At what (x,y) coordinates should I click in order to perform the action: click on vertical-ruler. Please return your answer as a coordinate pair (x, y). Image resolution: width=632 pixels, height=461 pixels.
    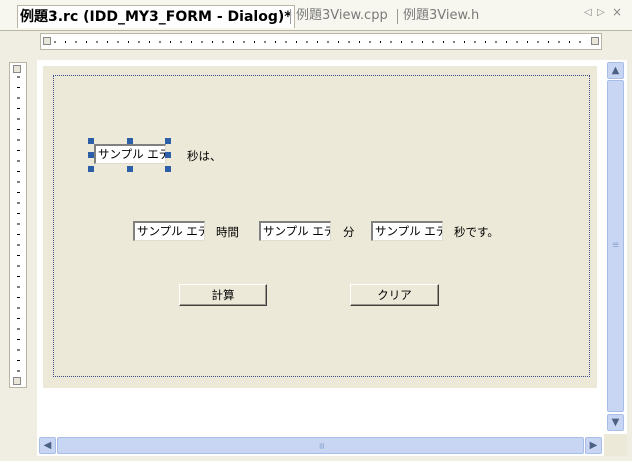
    Looking at the image, I should click on (18, 225).